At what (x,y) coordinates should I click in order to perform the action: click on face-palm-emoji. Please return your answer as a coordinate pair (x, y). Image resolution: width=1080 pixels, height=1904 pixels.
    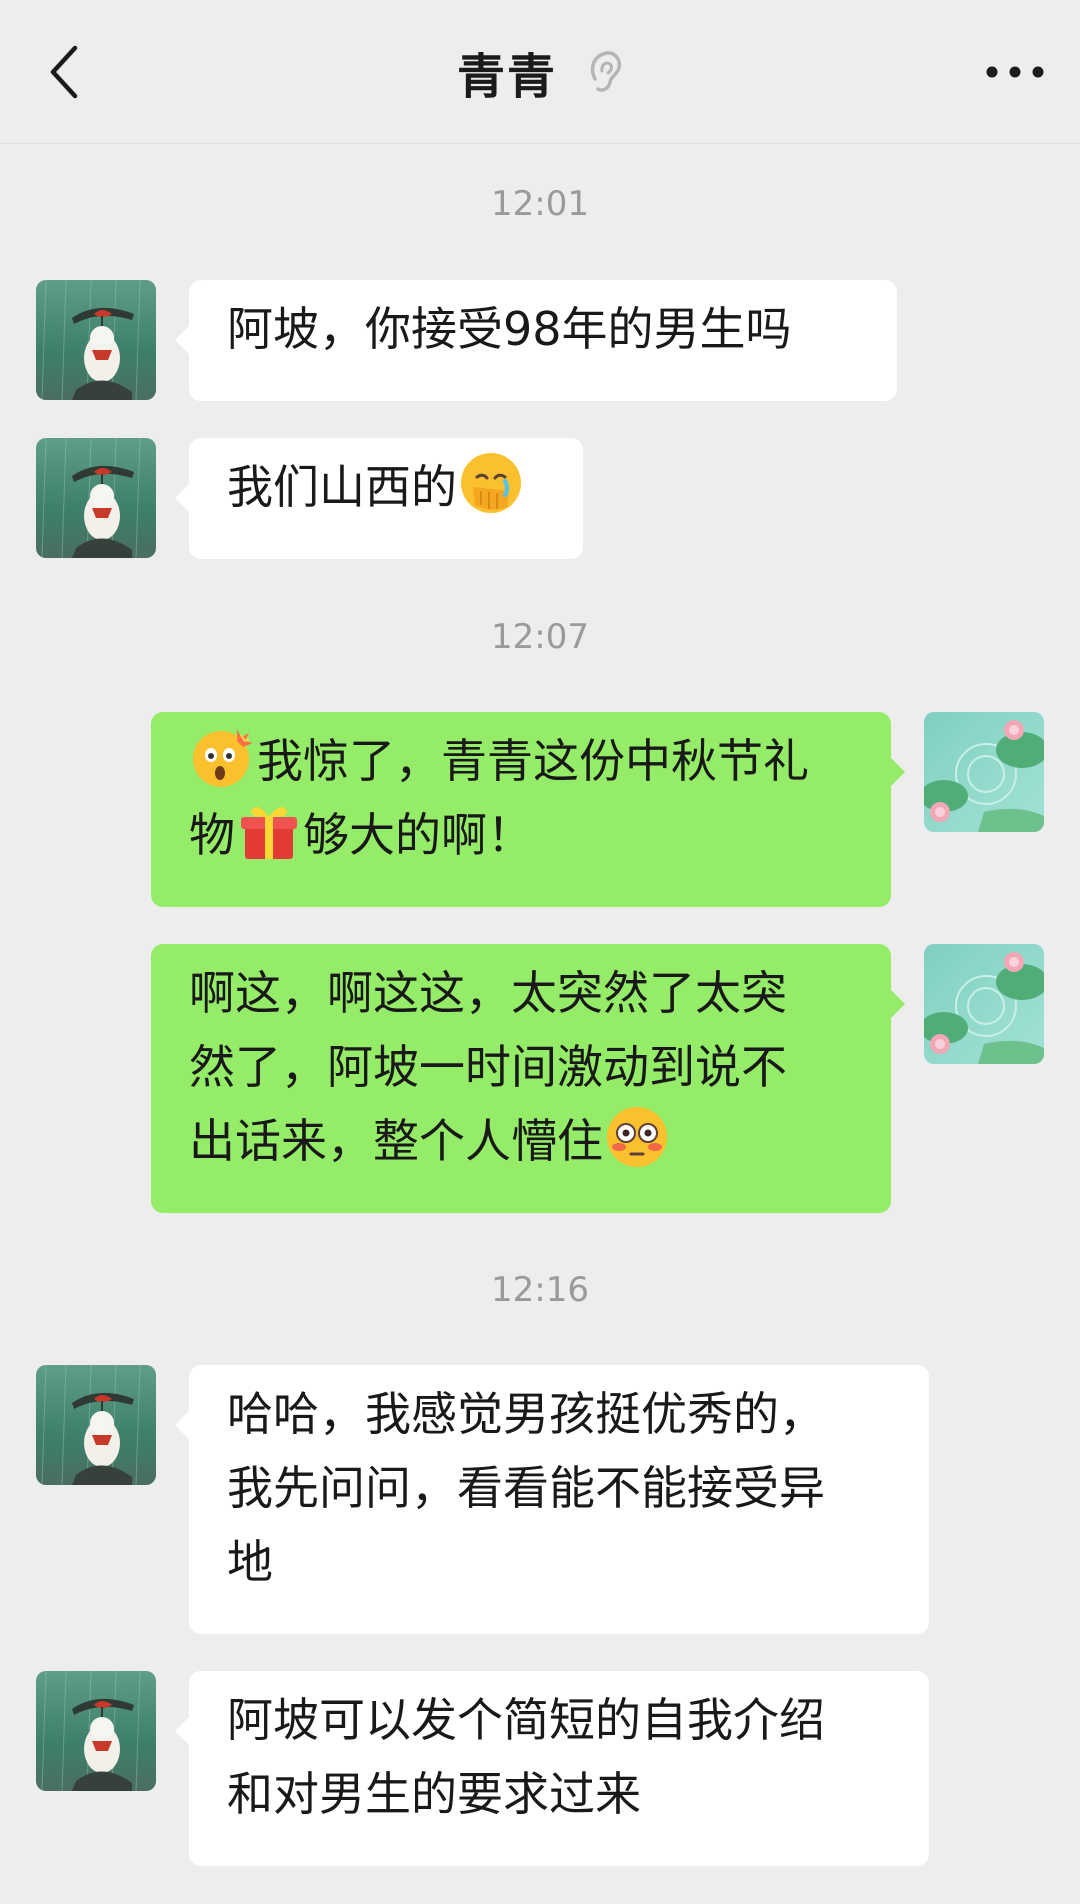
    Looking at the image, I should click on (491, 483).